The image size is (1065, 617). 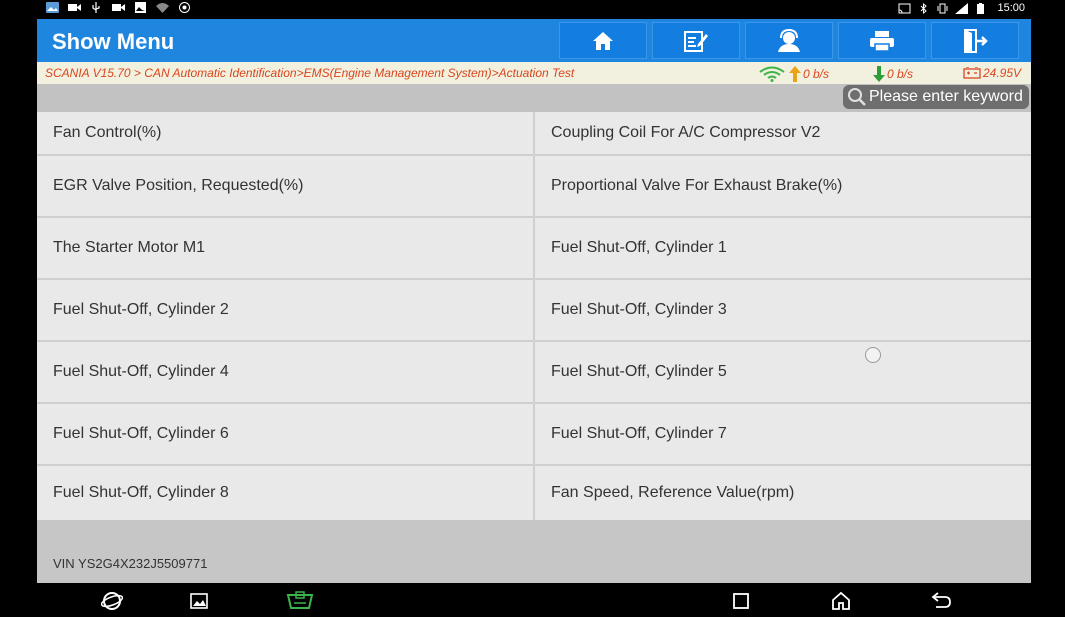 What do you see at coordinates (942, 8) in the screenshot?
I see `vibrate-icon` at bounding box center [942, 8].